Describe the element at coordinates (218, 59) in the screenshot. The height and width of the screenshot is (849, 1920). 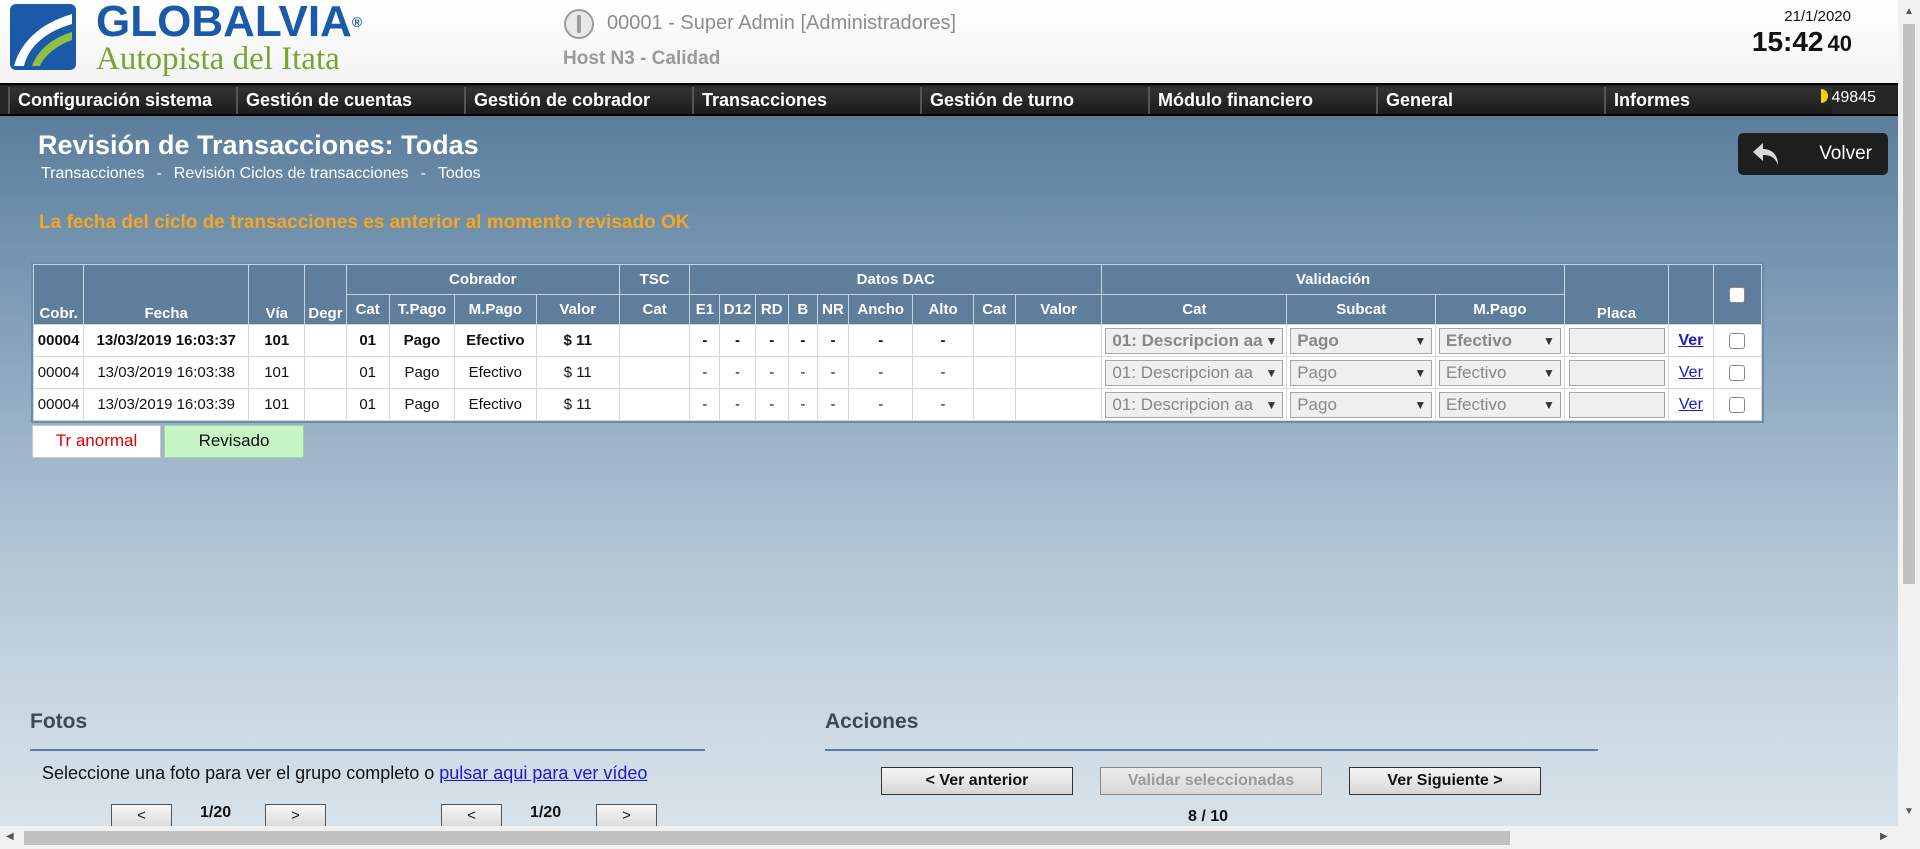
I see `brand-subtitle: Autopista del Itata` at that location.